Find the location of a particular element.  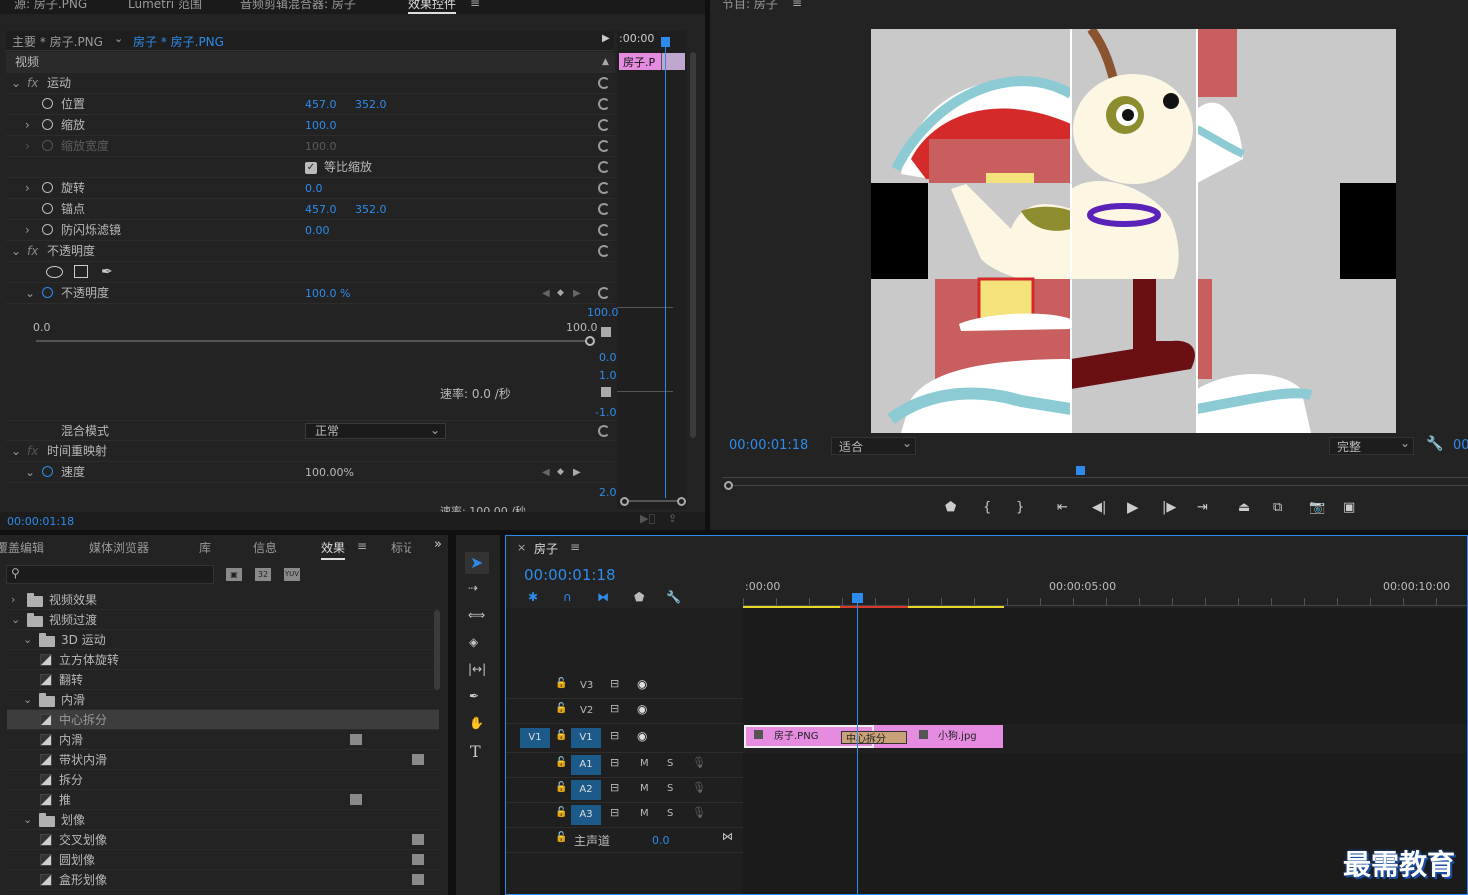

effects-folder: ⌄ 视频过渡 is located at coordinates (223, 620).